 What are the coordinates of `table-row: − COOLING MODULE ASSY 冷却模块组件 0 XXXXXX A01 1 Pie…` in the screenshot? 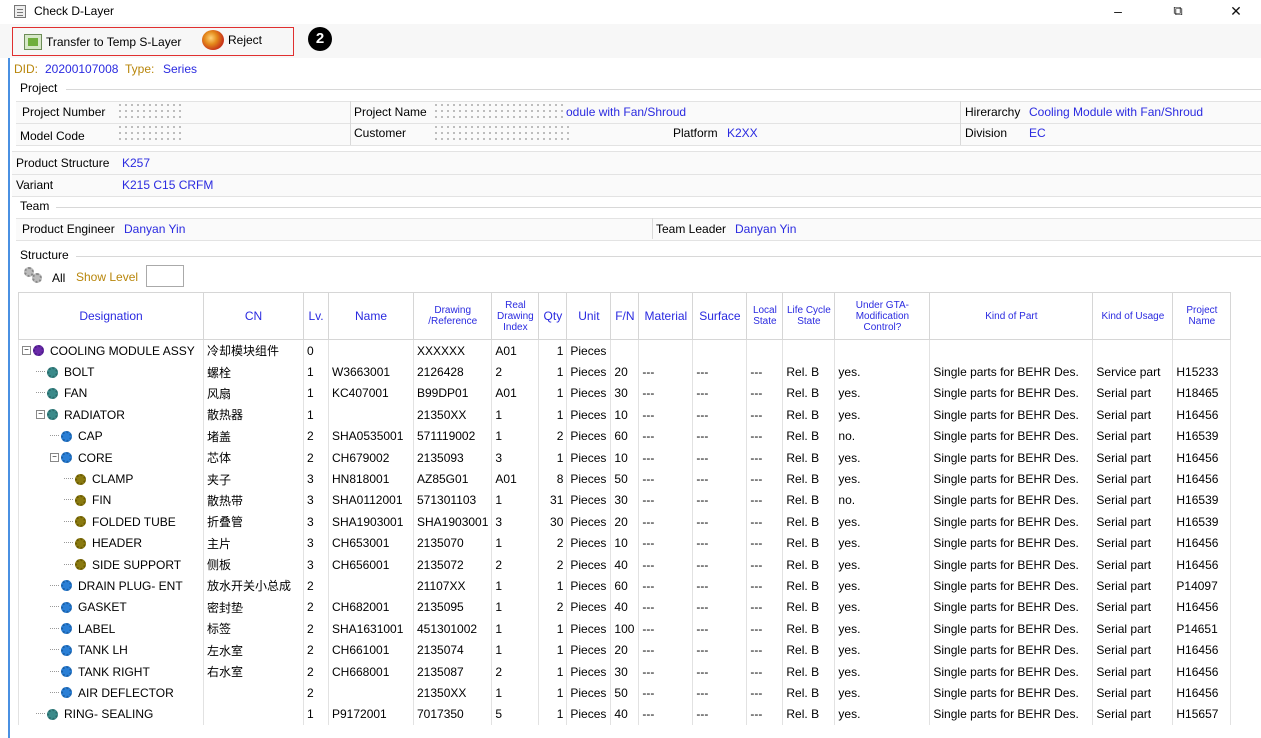 It's located at (625, 350).